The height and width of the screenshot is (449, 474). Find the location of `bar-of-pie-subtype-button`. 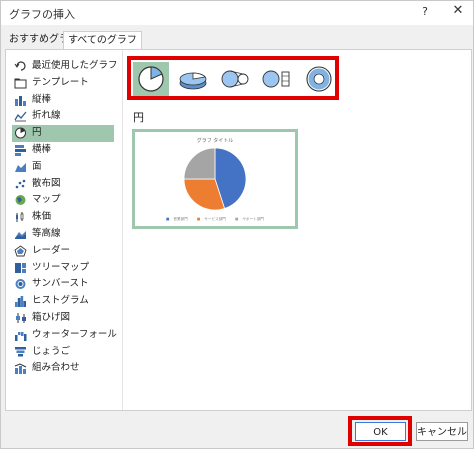

bar-of-pie-subtype-button is located at coordinates (277, 79).